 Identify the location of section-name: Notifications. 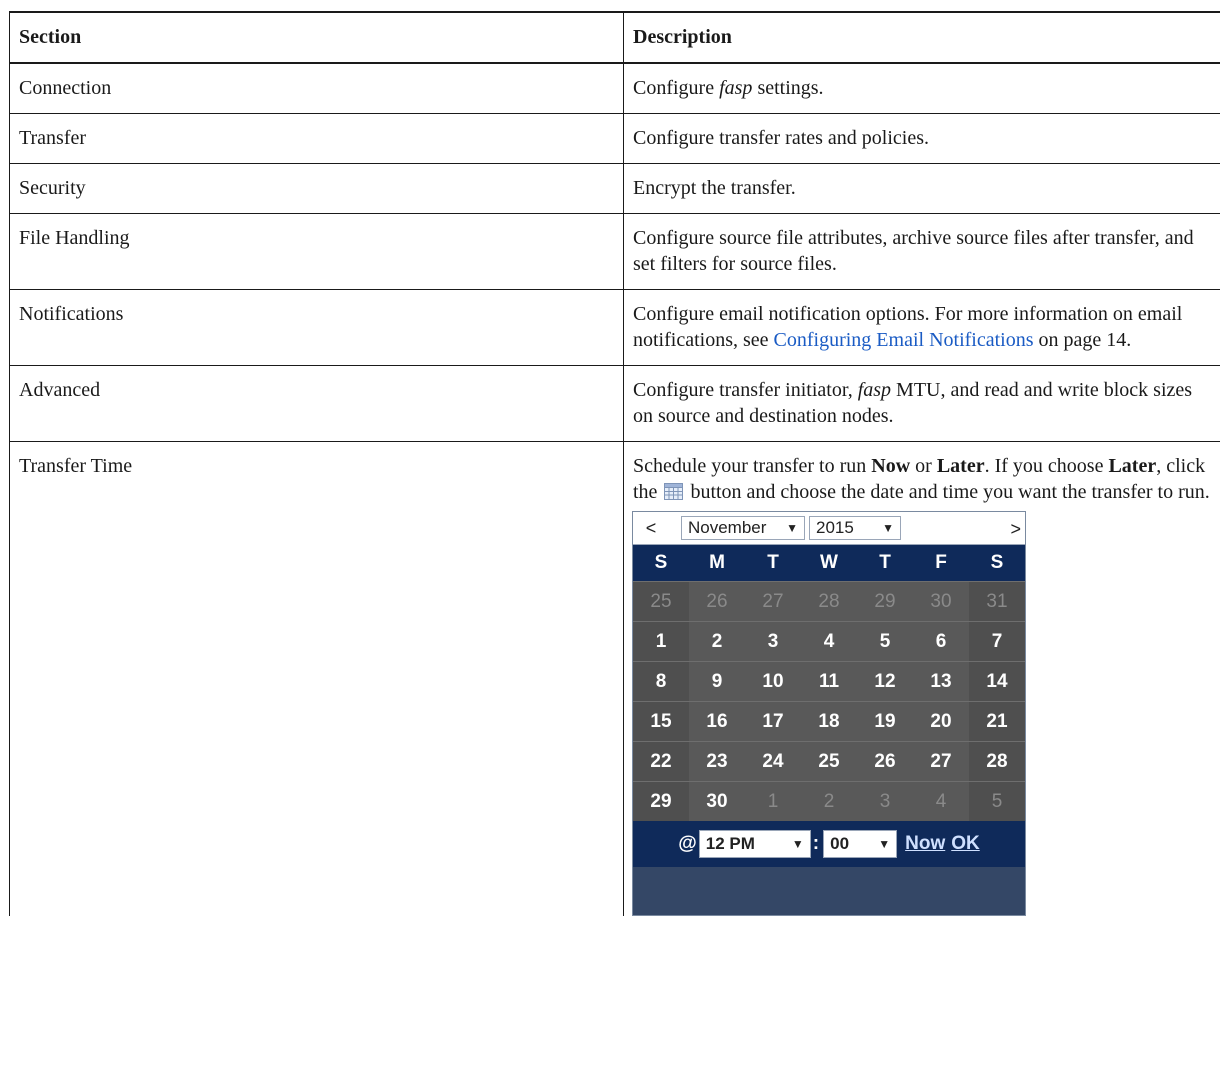
(316, 327).